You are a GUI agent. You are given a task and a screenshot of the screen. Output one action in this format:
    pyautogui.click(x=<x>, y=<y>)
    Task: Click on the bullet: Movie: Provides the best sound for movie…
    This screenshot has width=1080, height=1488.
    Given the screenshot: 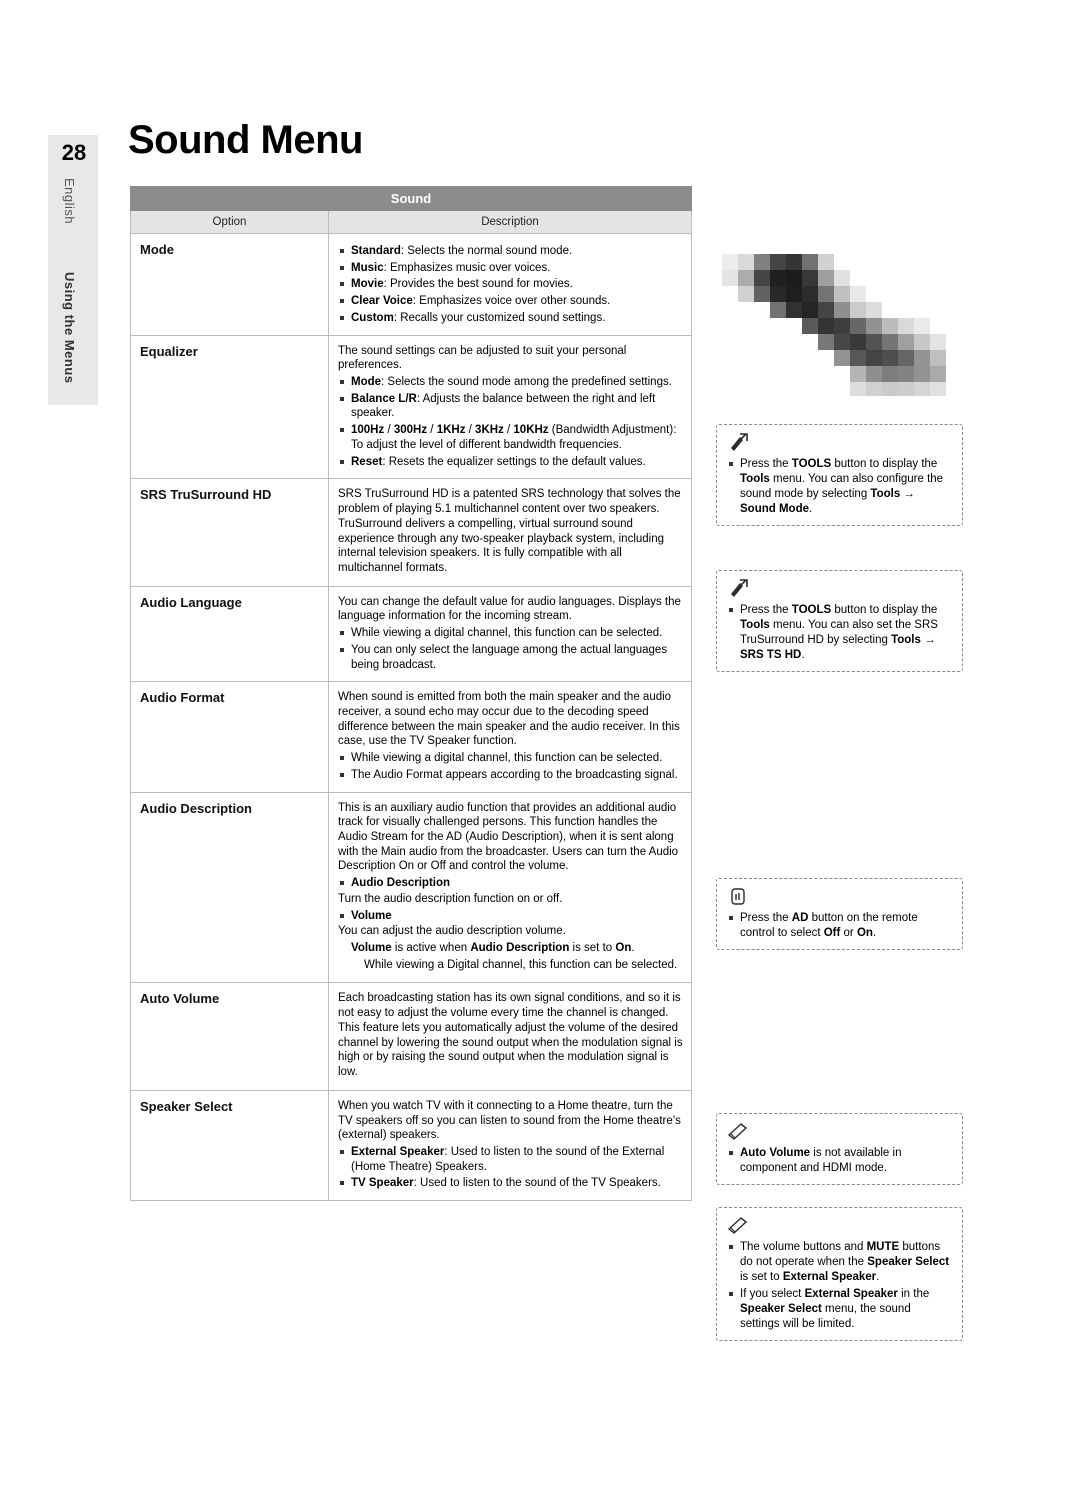 What is the action you would take?
    pyautogui.click(x=510, y=284)
    